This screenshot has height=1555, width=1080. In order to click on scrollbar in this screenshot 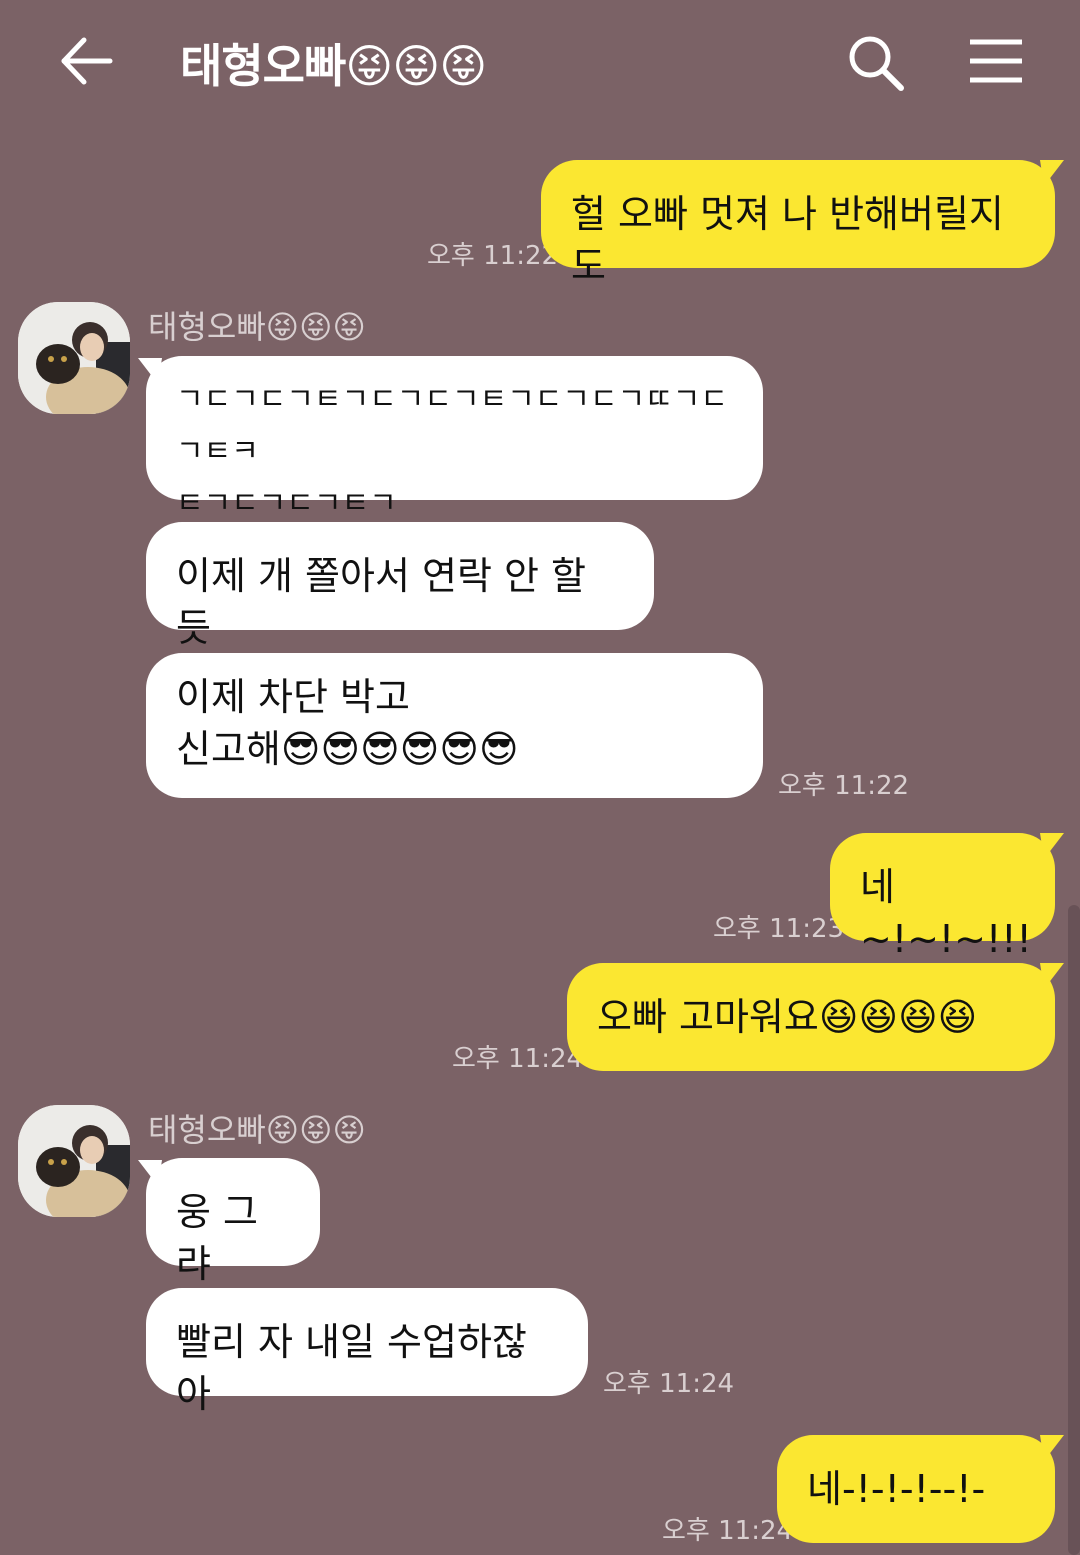, I will do `click(1074, 1230)`.